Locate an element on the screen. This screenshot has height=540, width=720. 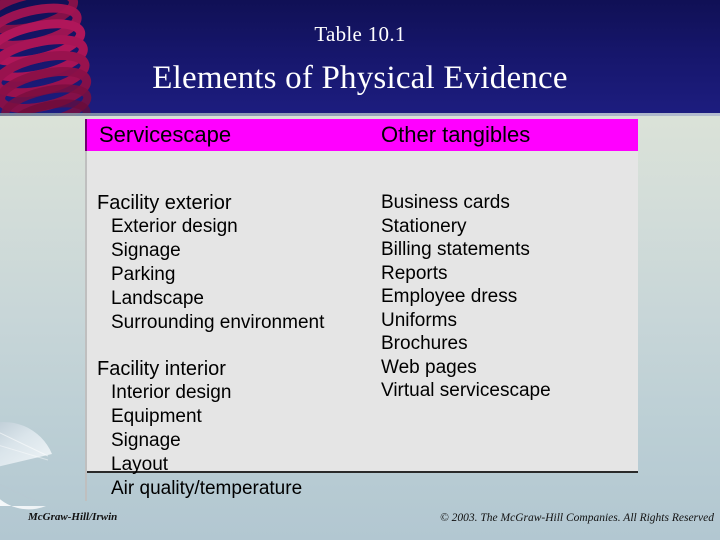
list-item: Employee dress is located at coordinates (449, 296).